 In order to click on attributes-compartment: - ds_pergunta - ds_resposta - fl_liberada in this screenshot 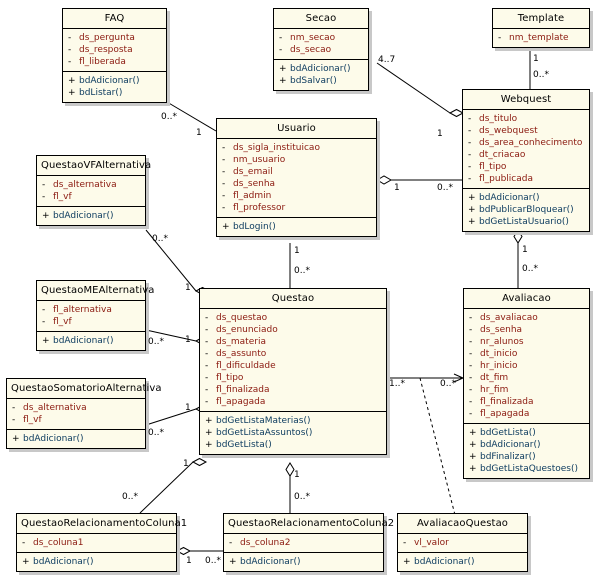, I will do `click(114, 50)`.